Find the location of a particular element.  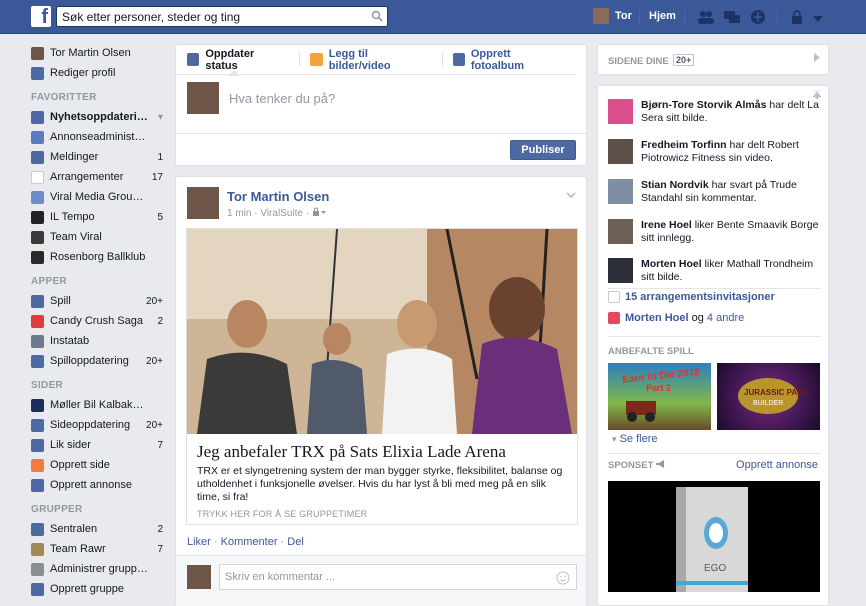

game-thumbnail: Earn to Die 2012 Part 2 is located at coordinates (659, 396).